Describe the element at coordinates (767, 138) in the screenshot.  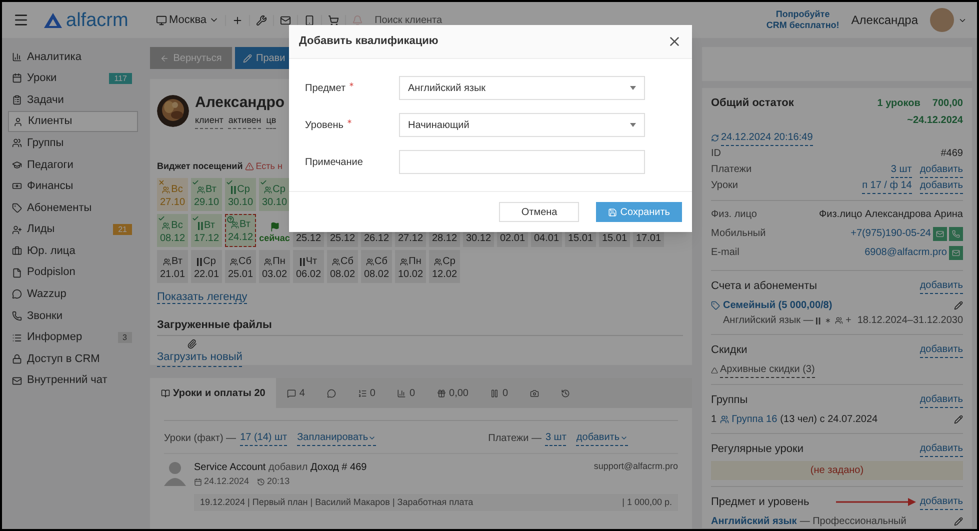
I see `updated-link: 24.12.2024 20:16:49` at that location.